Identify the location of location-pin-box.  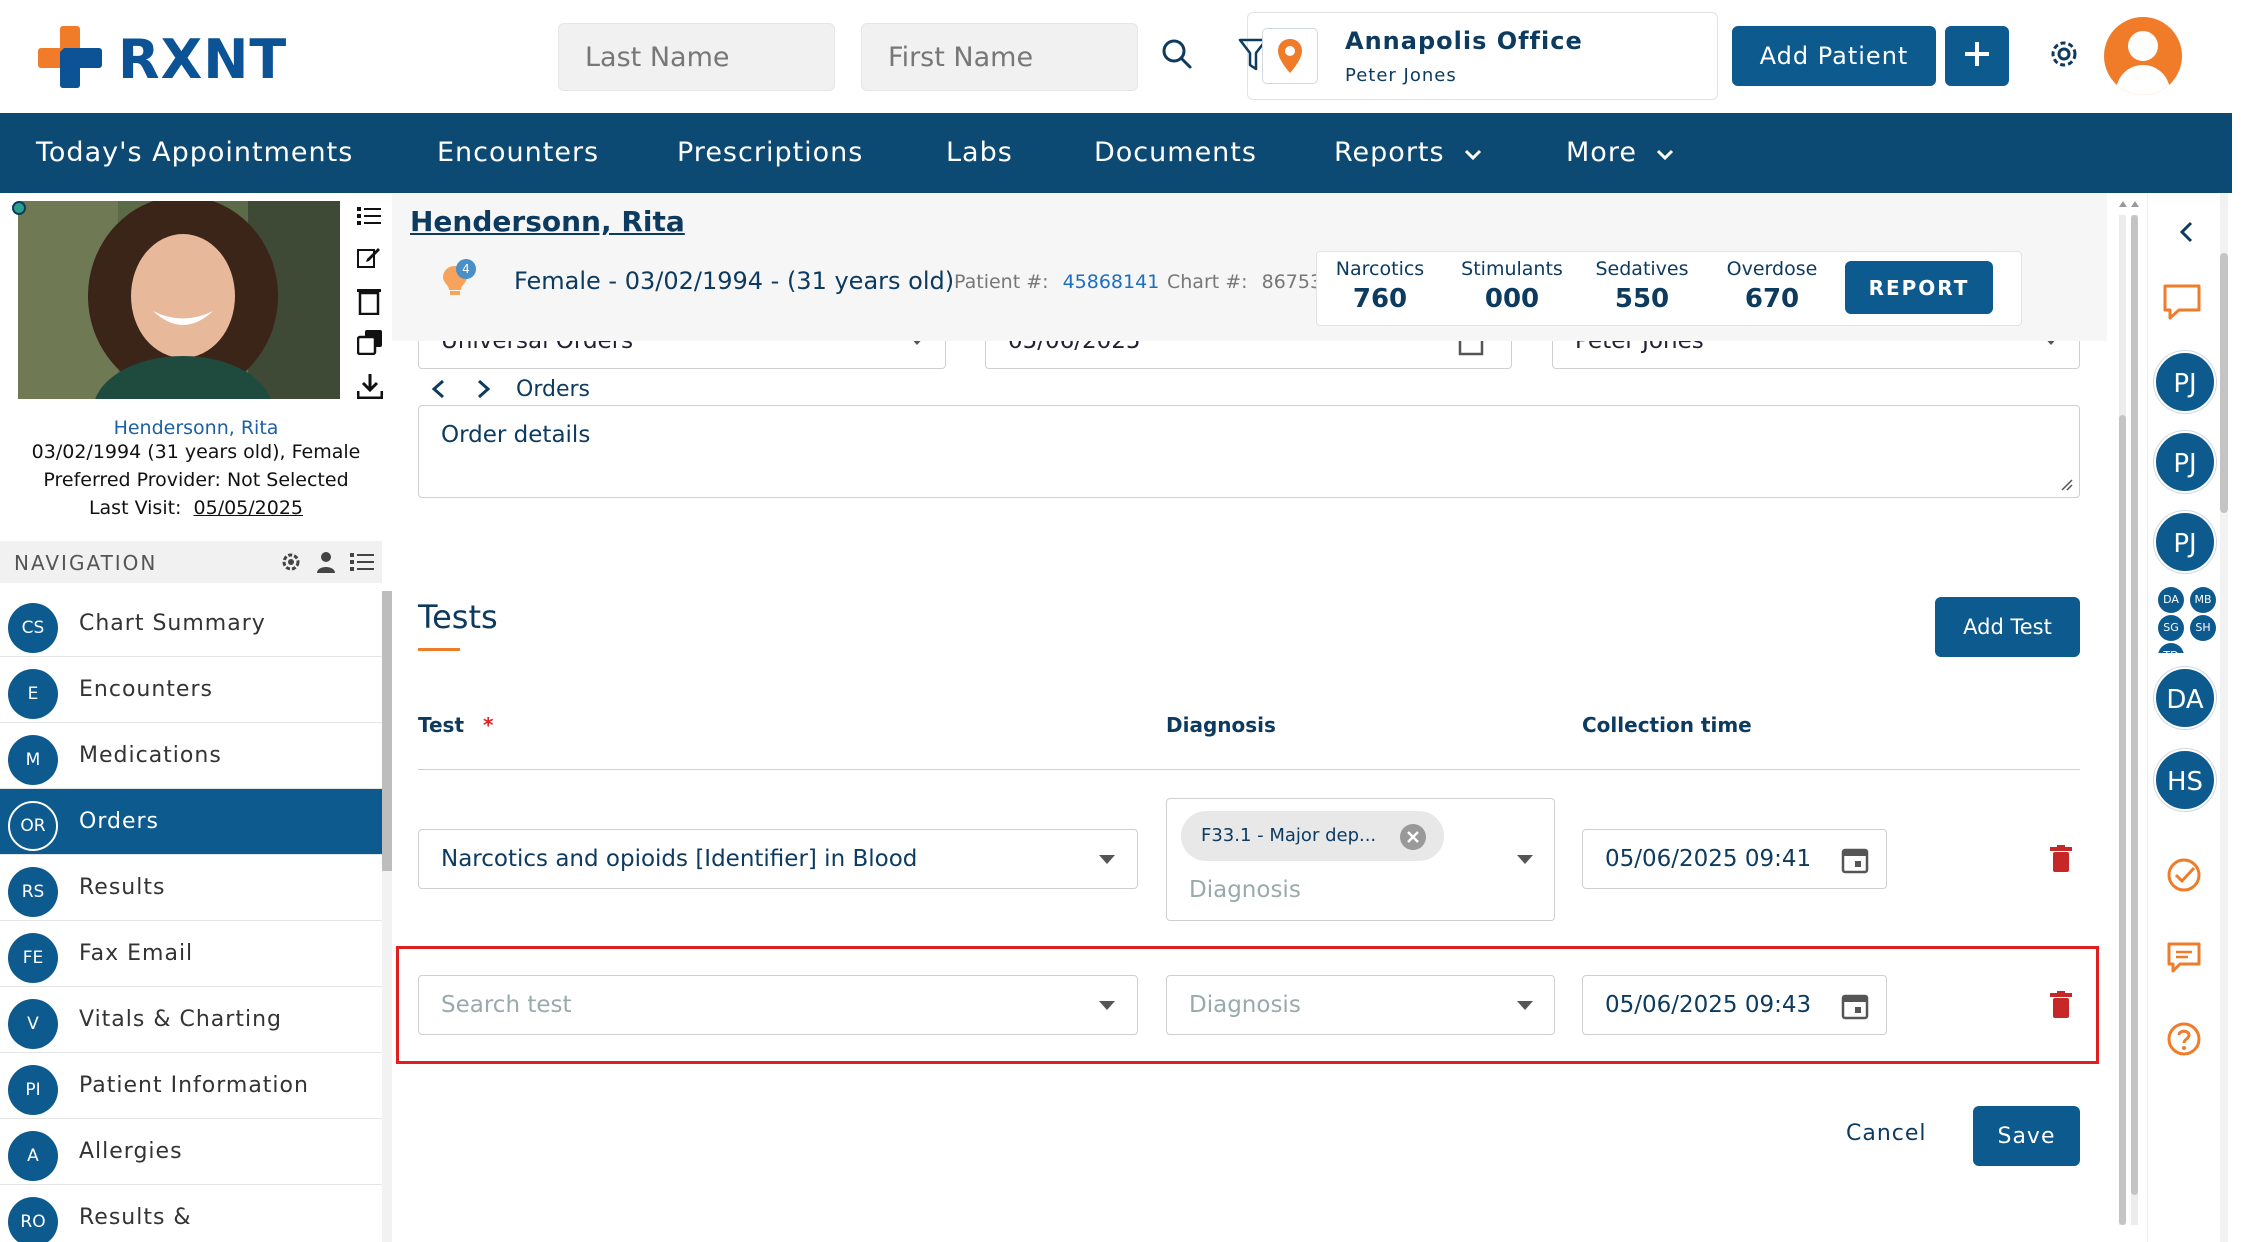
(1290, 56).